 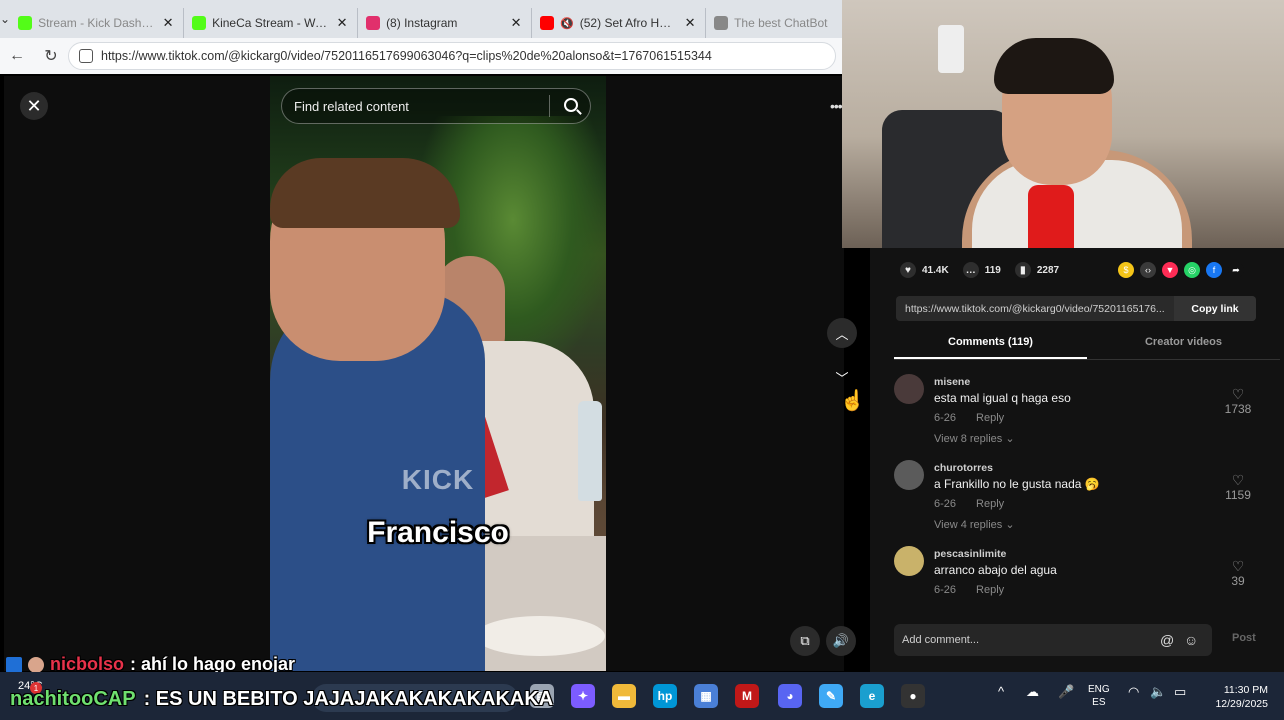 What do you see at coordinates (1245, 690) in the screenshot?
I see `clock-time: 11:30 PM` at bounding box center [1245, 690].